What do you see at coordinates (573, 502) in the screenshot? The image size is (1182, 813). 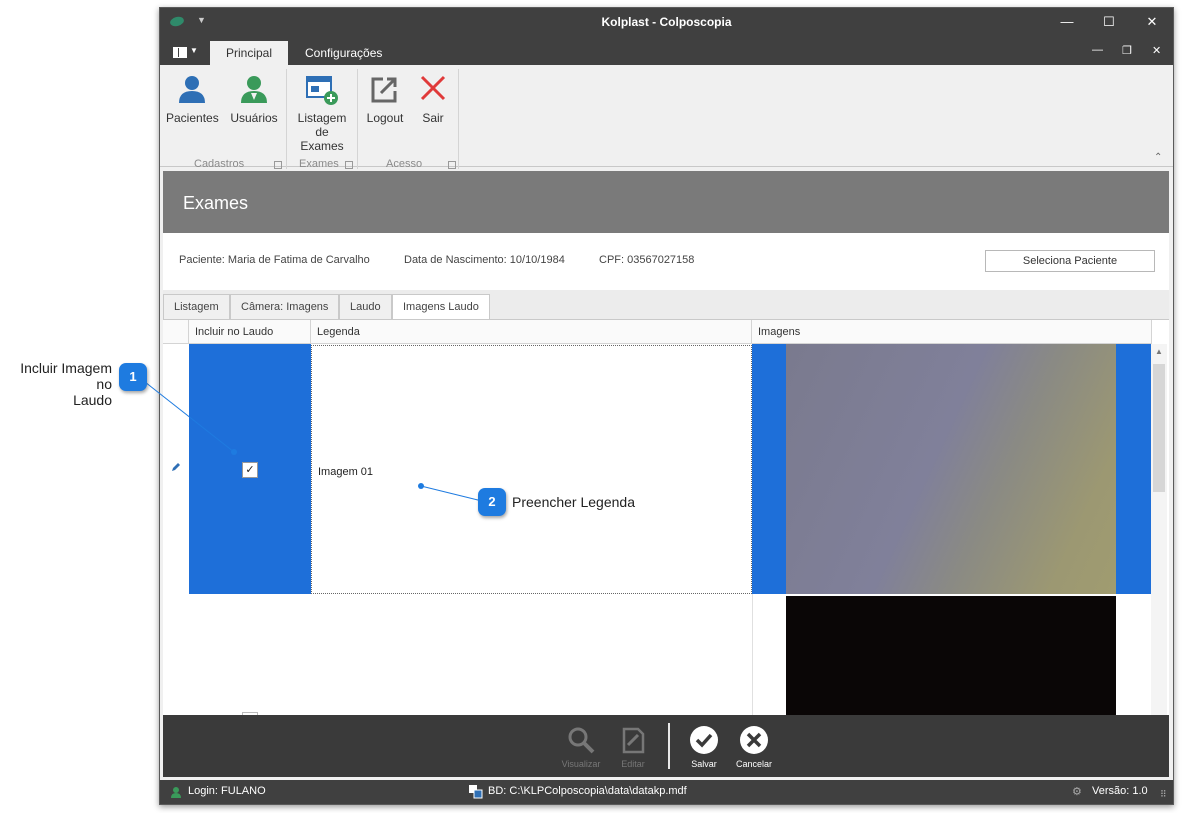 I see `callout-text-2: Preencher Legenda` at bounding box center [573, 502].